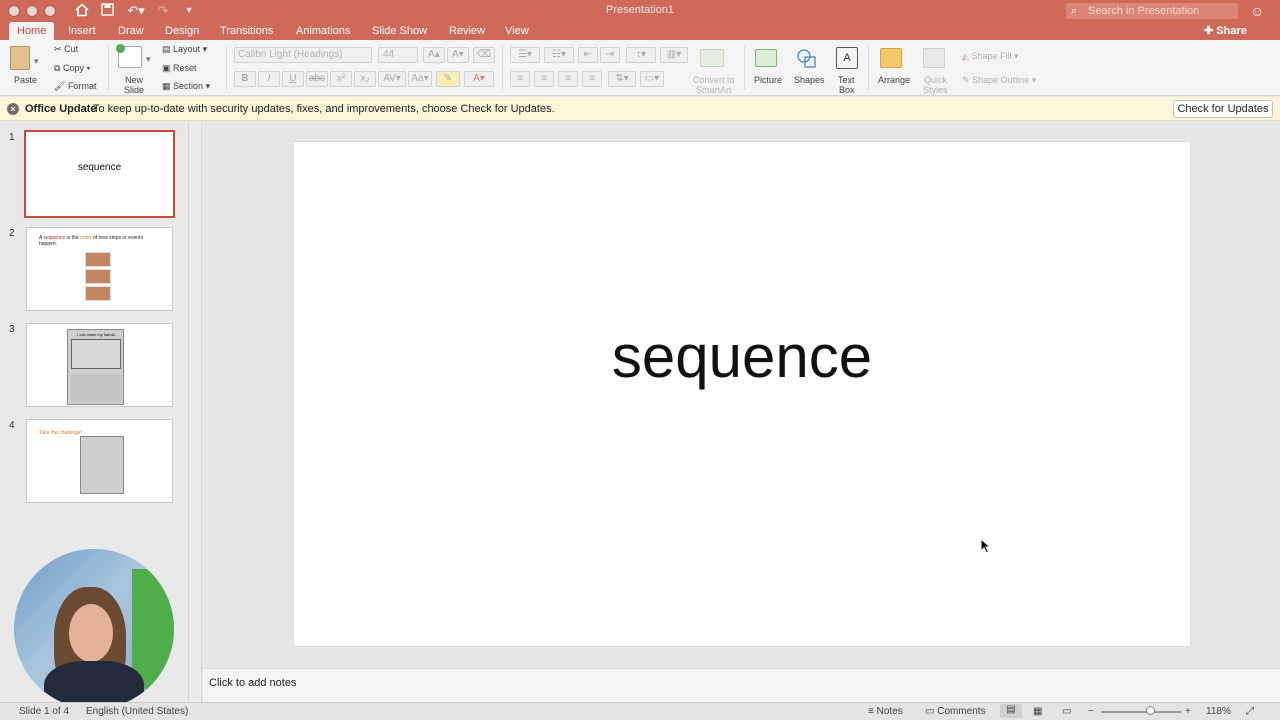  I want to click on dismiss-update-icon: ×, so click(13, 109).